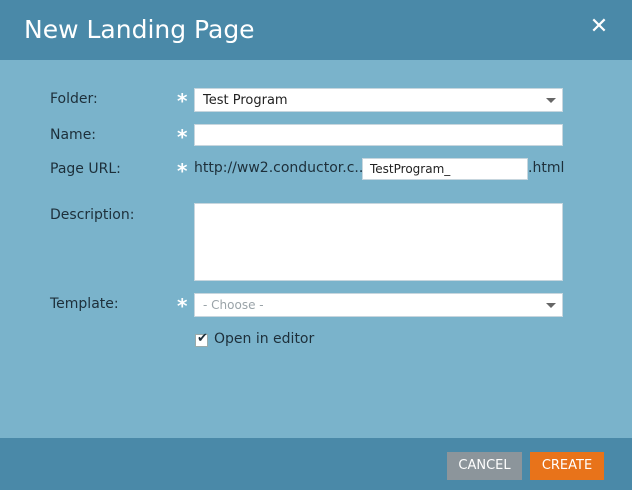  I want to click on name-label: Name:, so click(73, 135).